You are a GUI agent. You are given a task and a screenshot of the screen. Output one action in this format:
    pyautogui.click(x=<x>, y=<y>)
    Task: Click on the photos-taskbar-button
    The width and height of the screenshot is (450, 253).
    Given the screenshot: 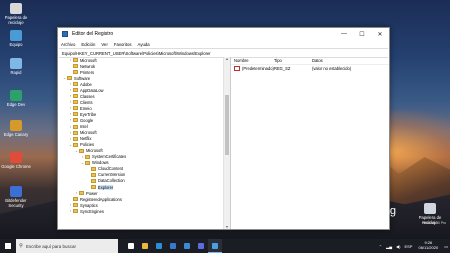 What is the action you would take?
    pyautogui.click(x=201, y=246)
    